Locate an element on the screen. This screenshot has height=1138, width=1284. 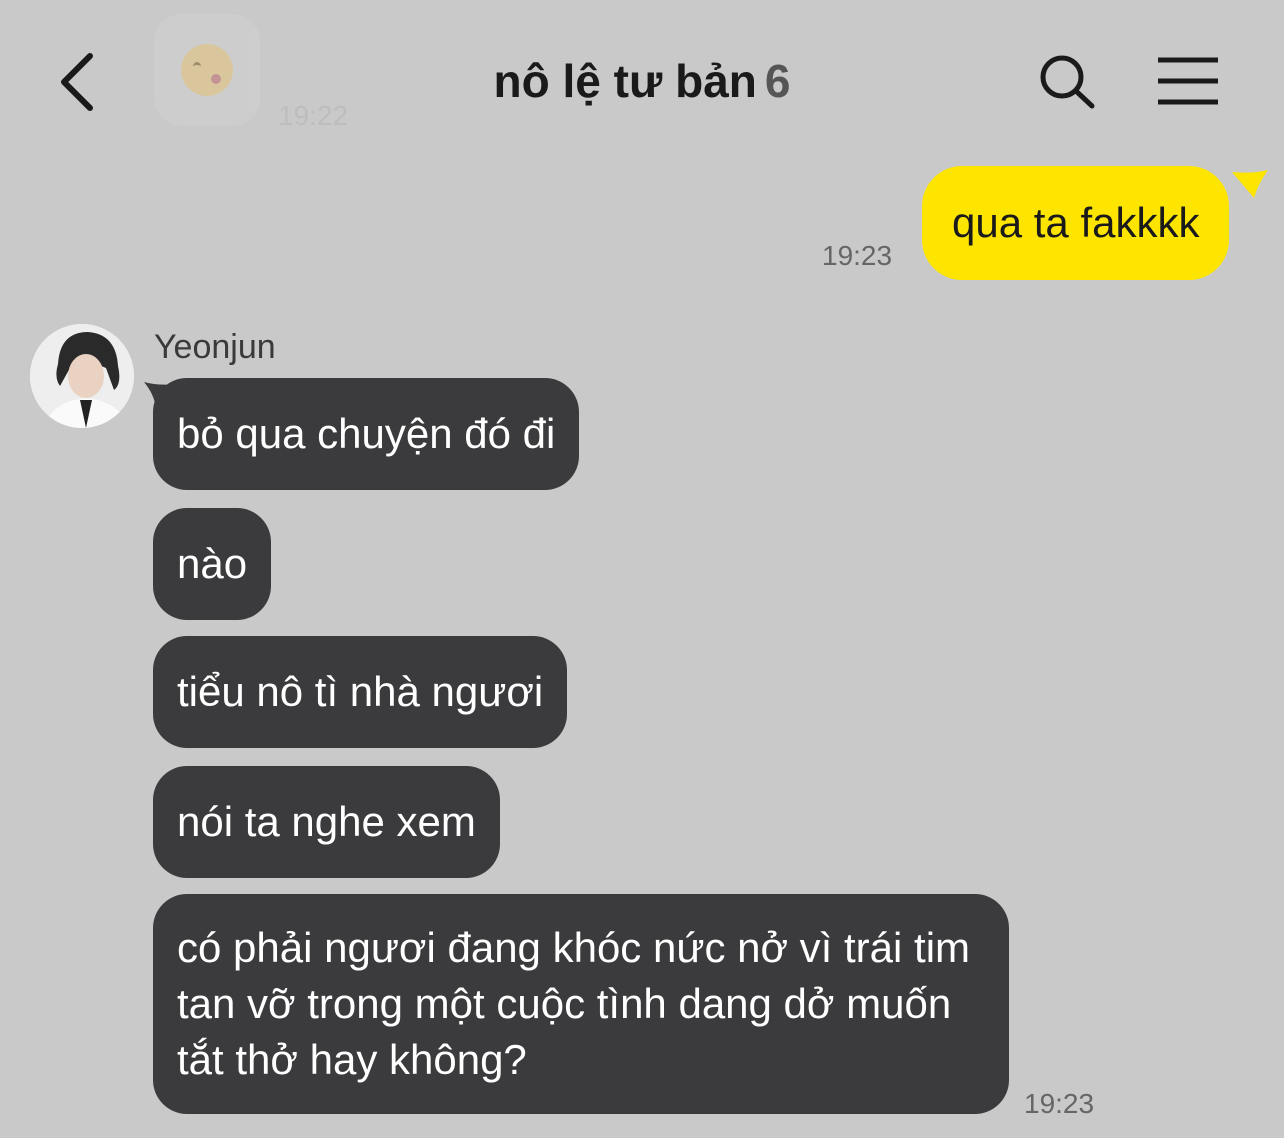
my-message-bubble: qua ta fakkkk is located at coordinates (1076, 223).